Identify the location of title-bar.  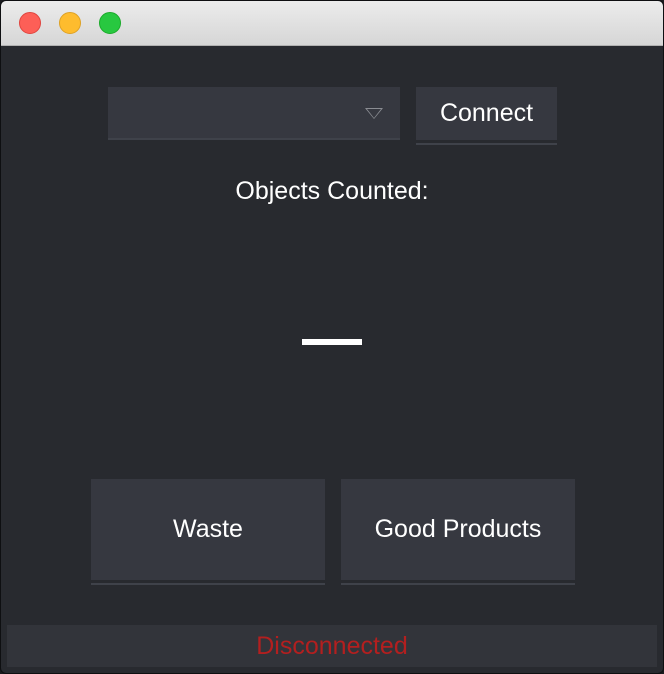
(332, 23).